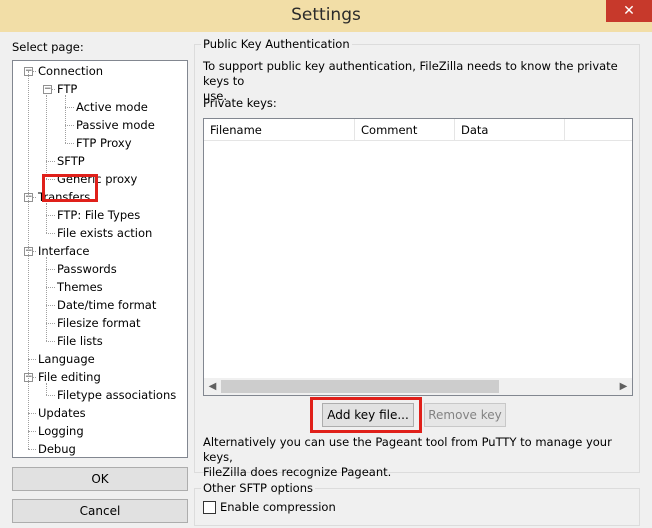  Describe the element at coordinates (104, 233) in the screenshot. I see `tree-item-file-exists-action: File exists action` at that location.